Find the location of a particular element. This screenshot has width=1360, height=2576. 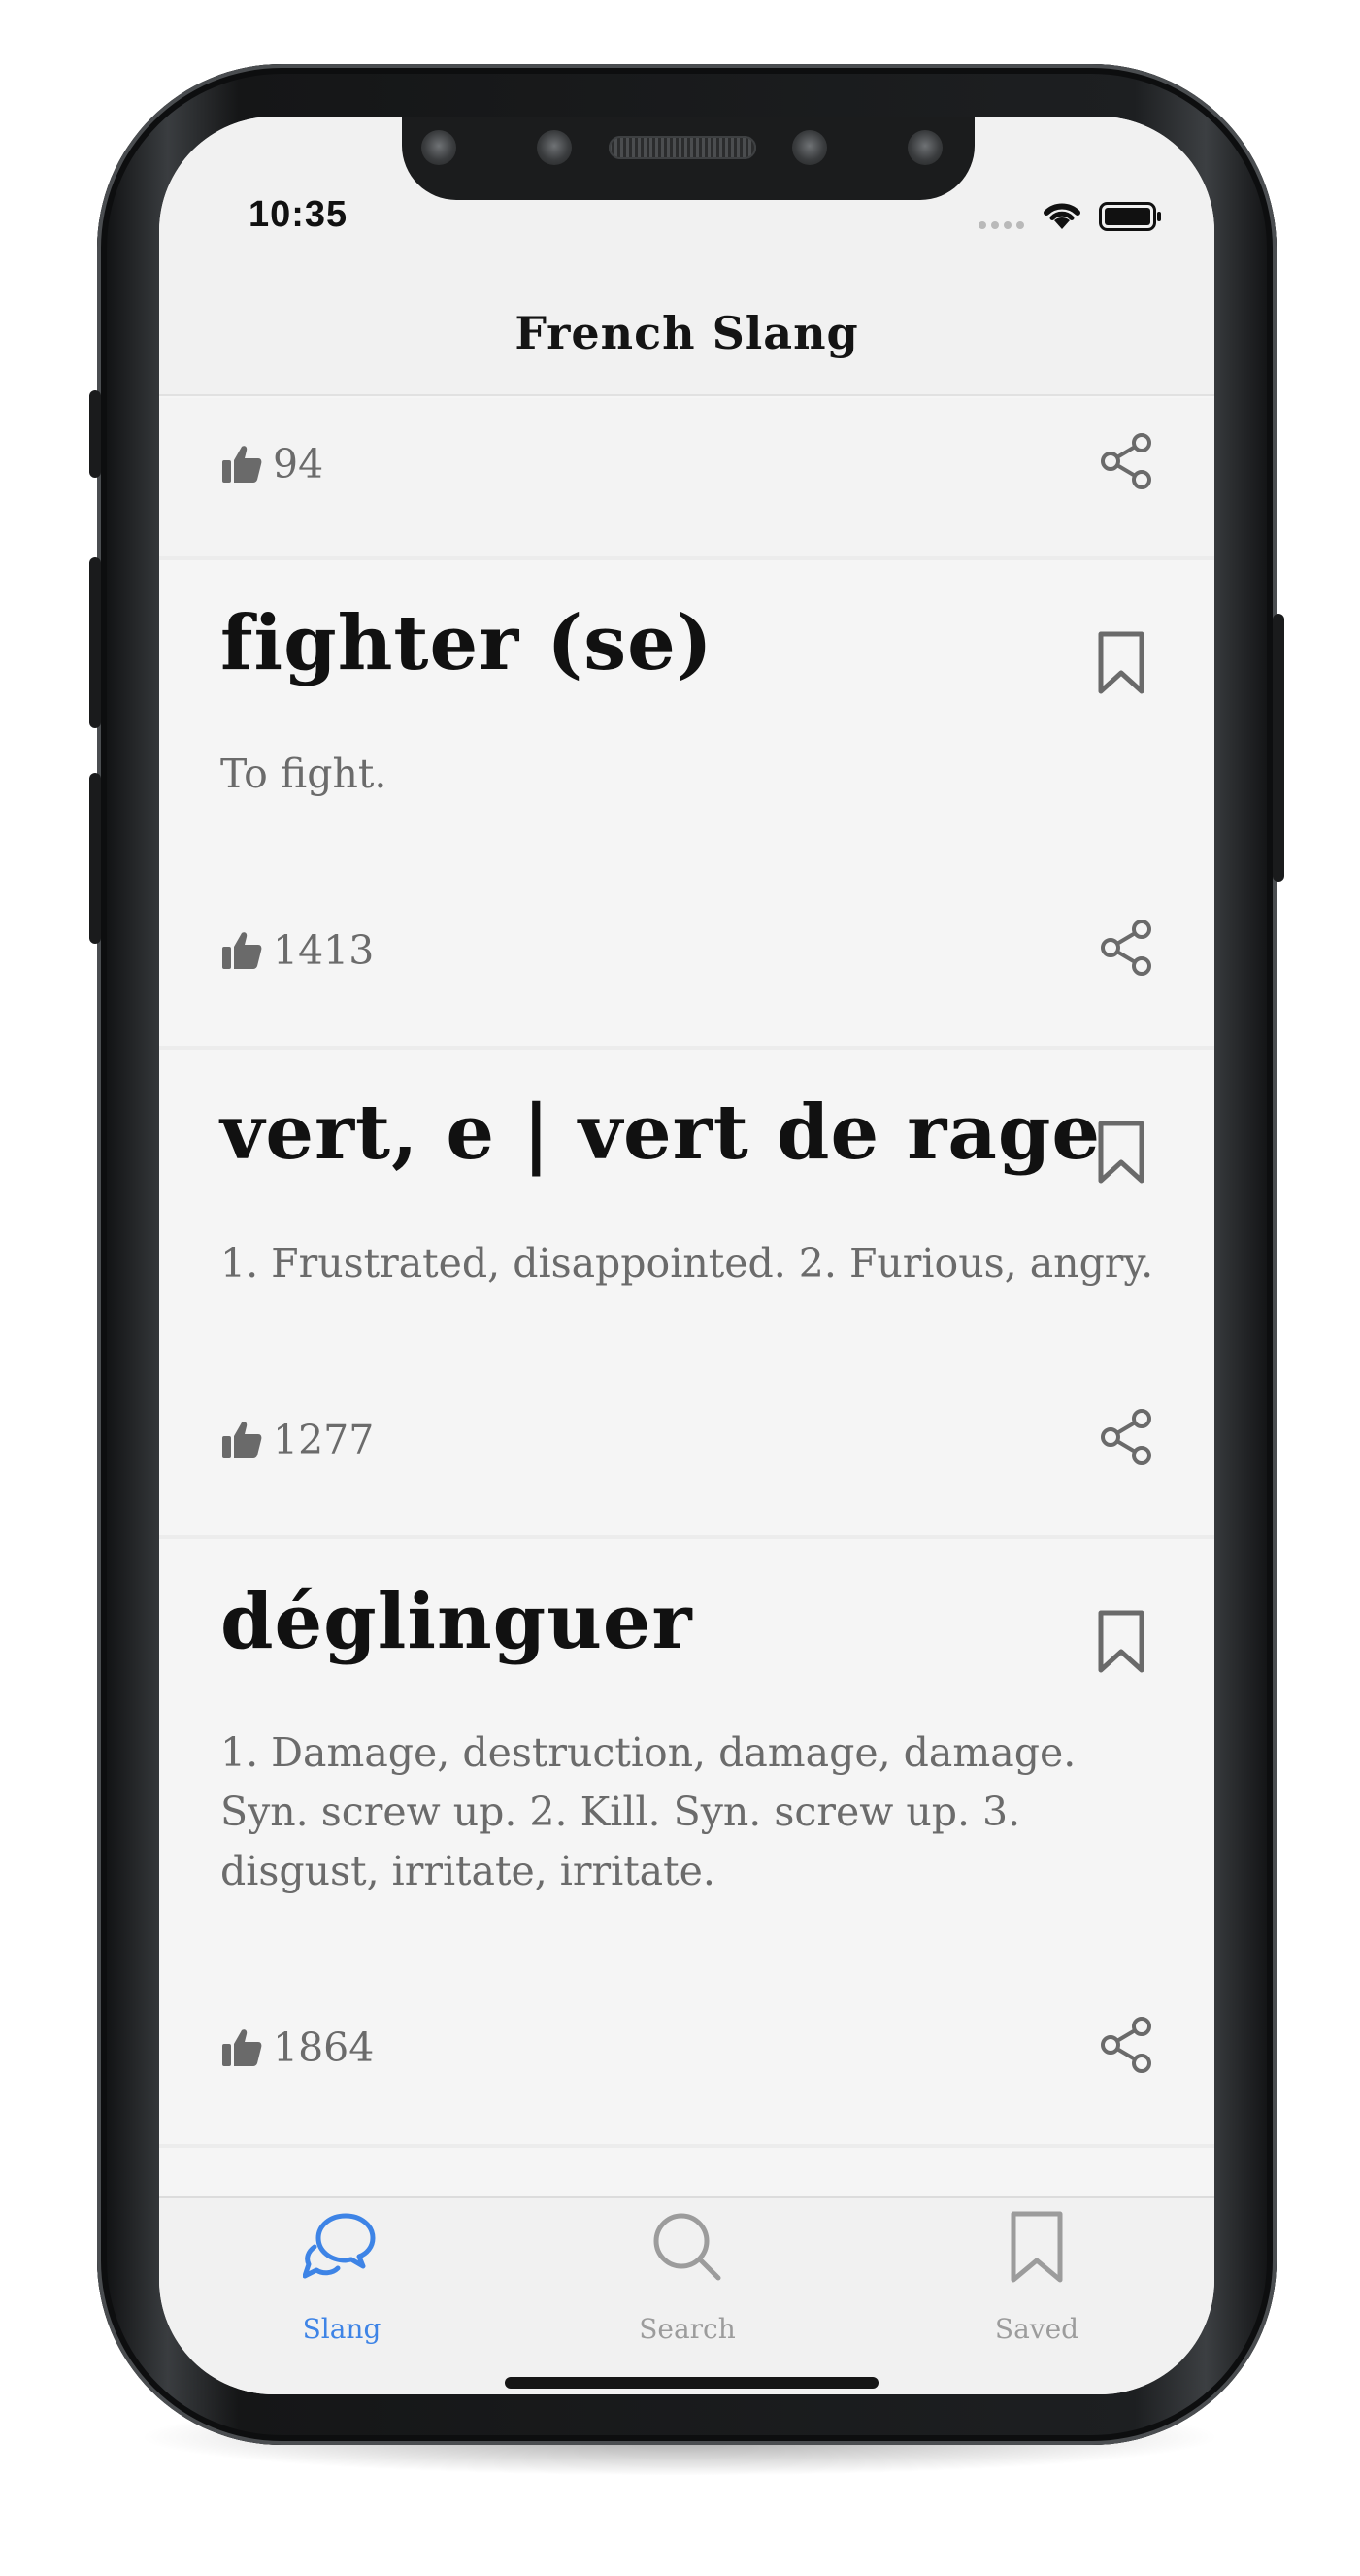

navigation-bar: French Slang is located at coordinates (686, 329).